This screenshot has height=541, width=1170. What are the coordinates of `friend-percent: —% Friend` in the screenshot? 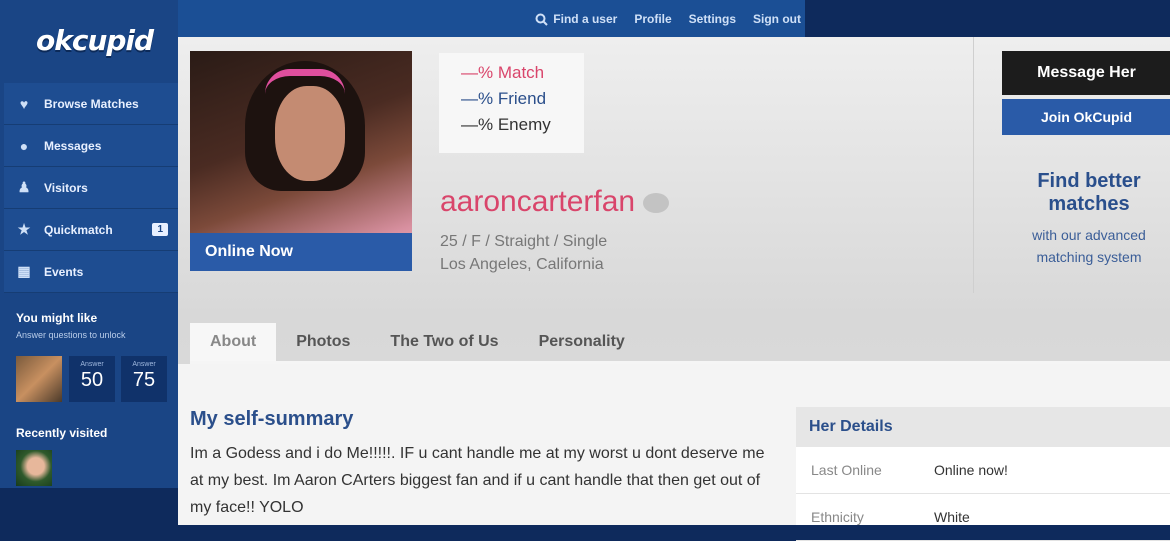 It's located at (504, 98).